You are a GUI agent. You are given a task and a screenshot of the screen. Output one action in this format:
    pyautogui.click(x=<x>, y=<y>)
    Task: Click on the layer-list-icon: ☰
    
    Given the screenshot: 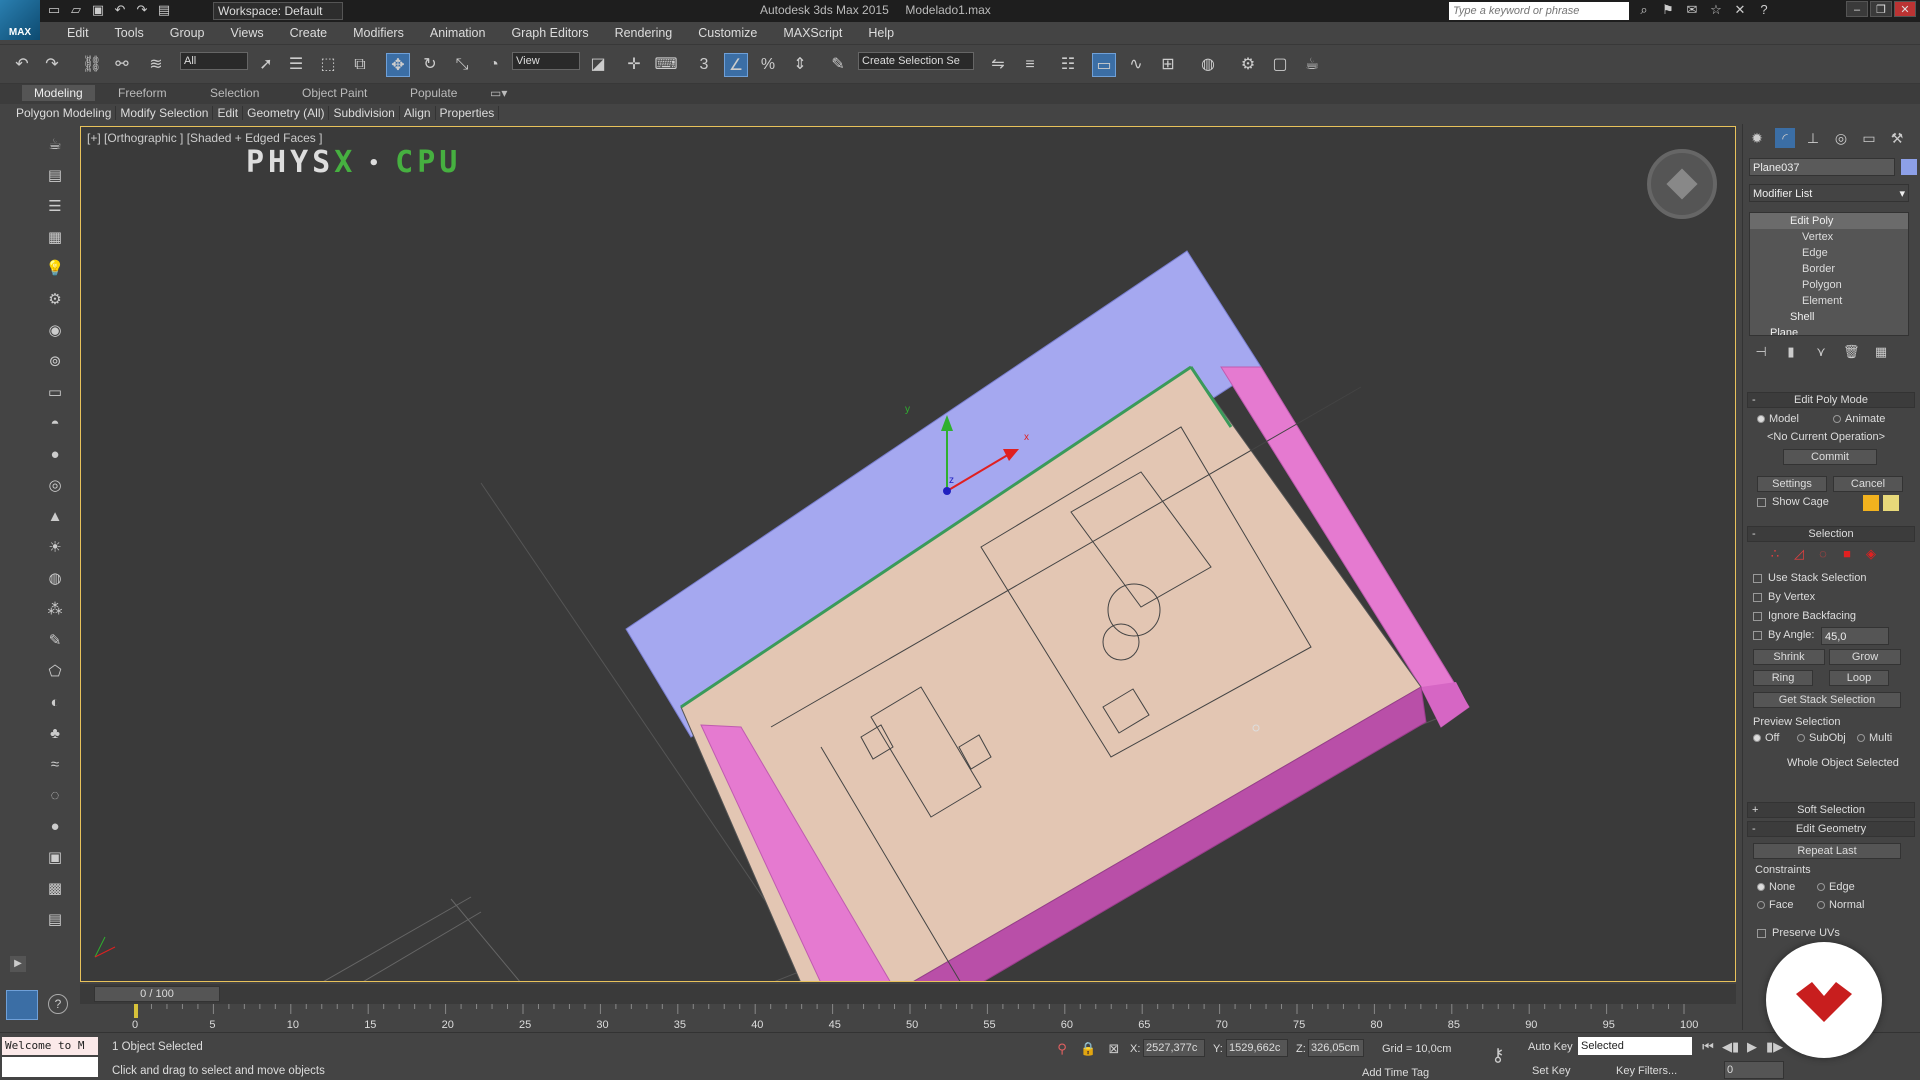 What is the action you would take?
    pyautogui.click(x=55, y=207)
    